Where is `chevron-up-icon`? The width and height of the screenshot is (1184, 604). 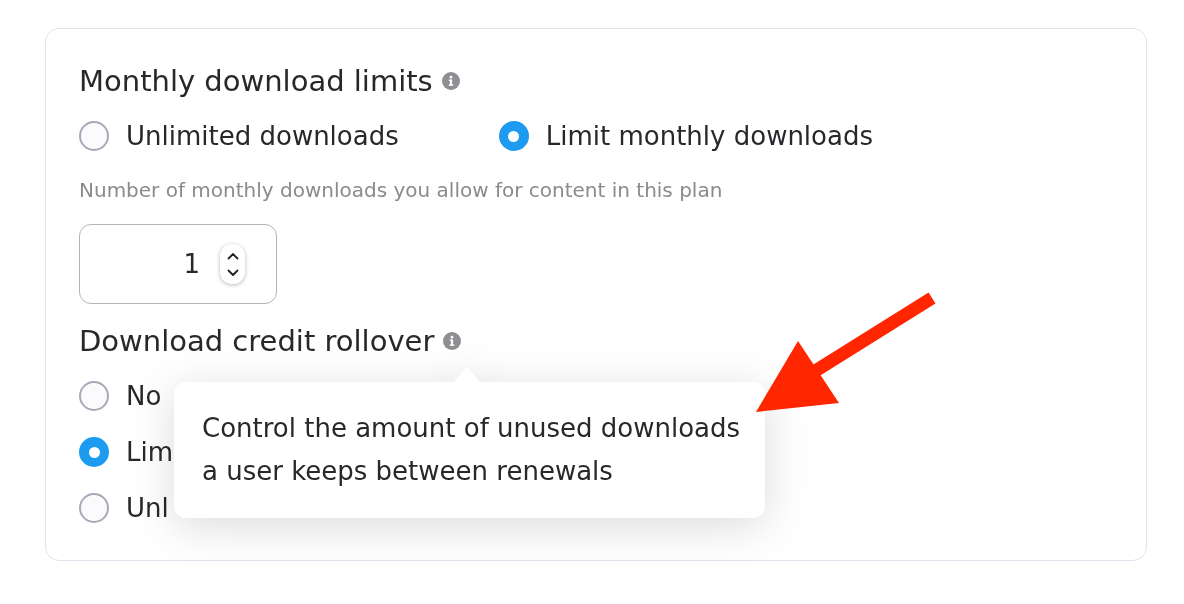 chevron-up-icon is located at coordinates (232, 255).